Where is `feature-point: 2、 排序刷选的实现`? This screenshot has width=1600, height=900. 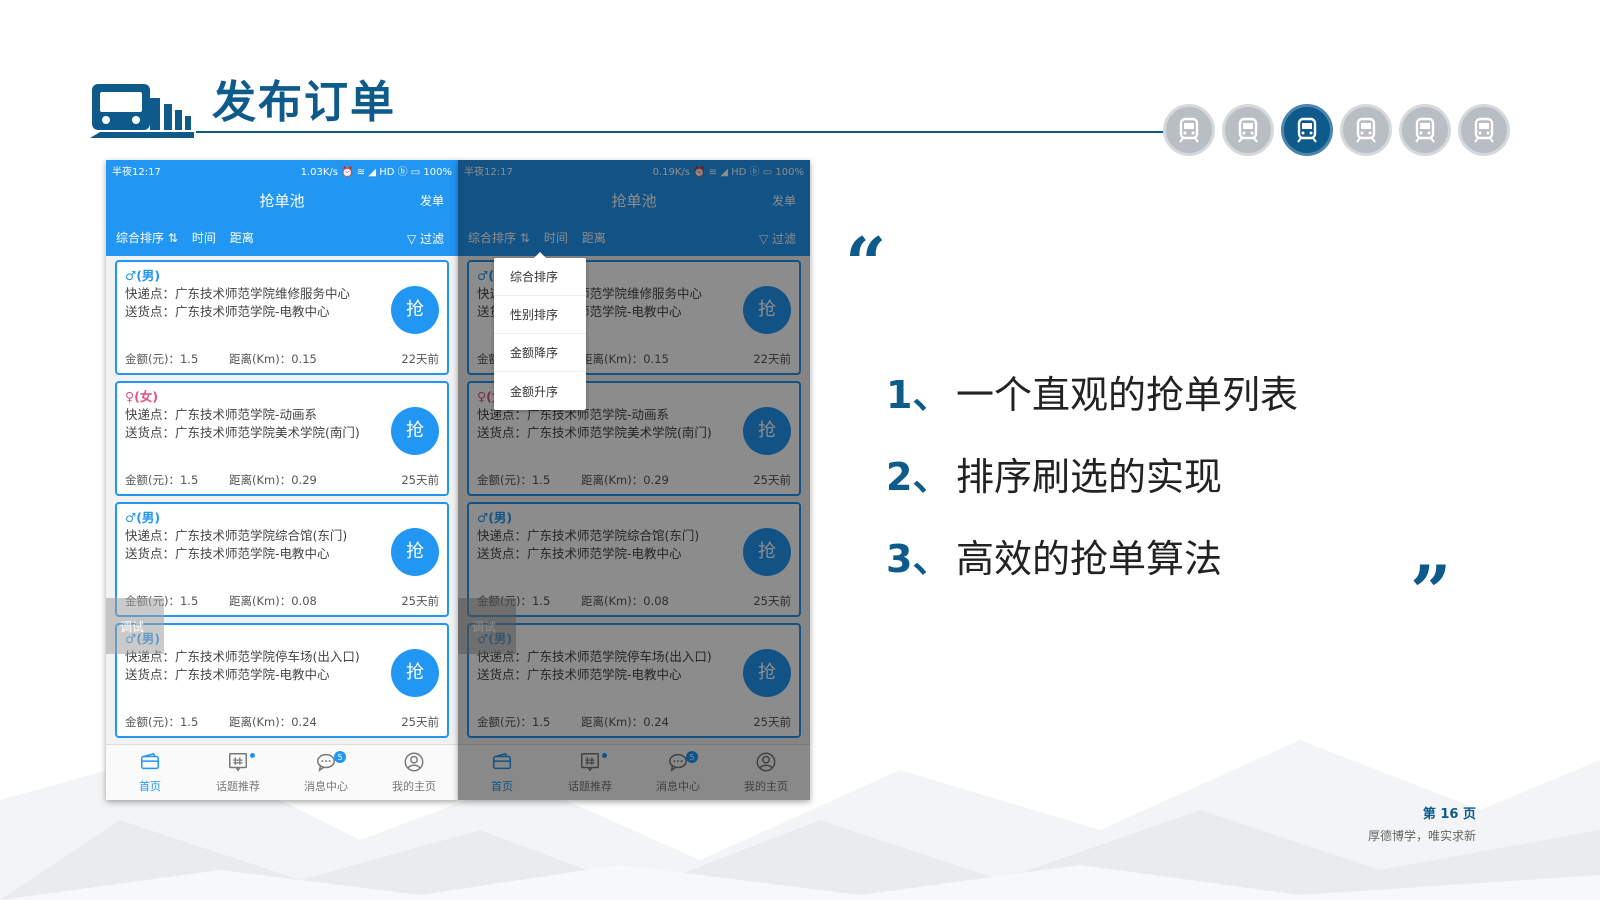
feature-point: 2、 排序刷选的实现 is located at coordinates (1092, 473).